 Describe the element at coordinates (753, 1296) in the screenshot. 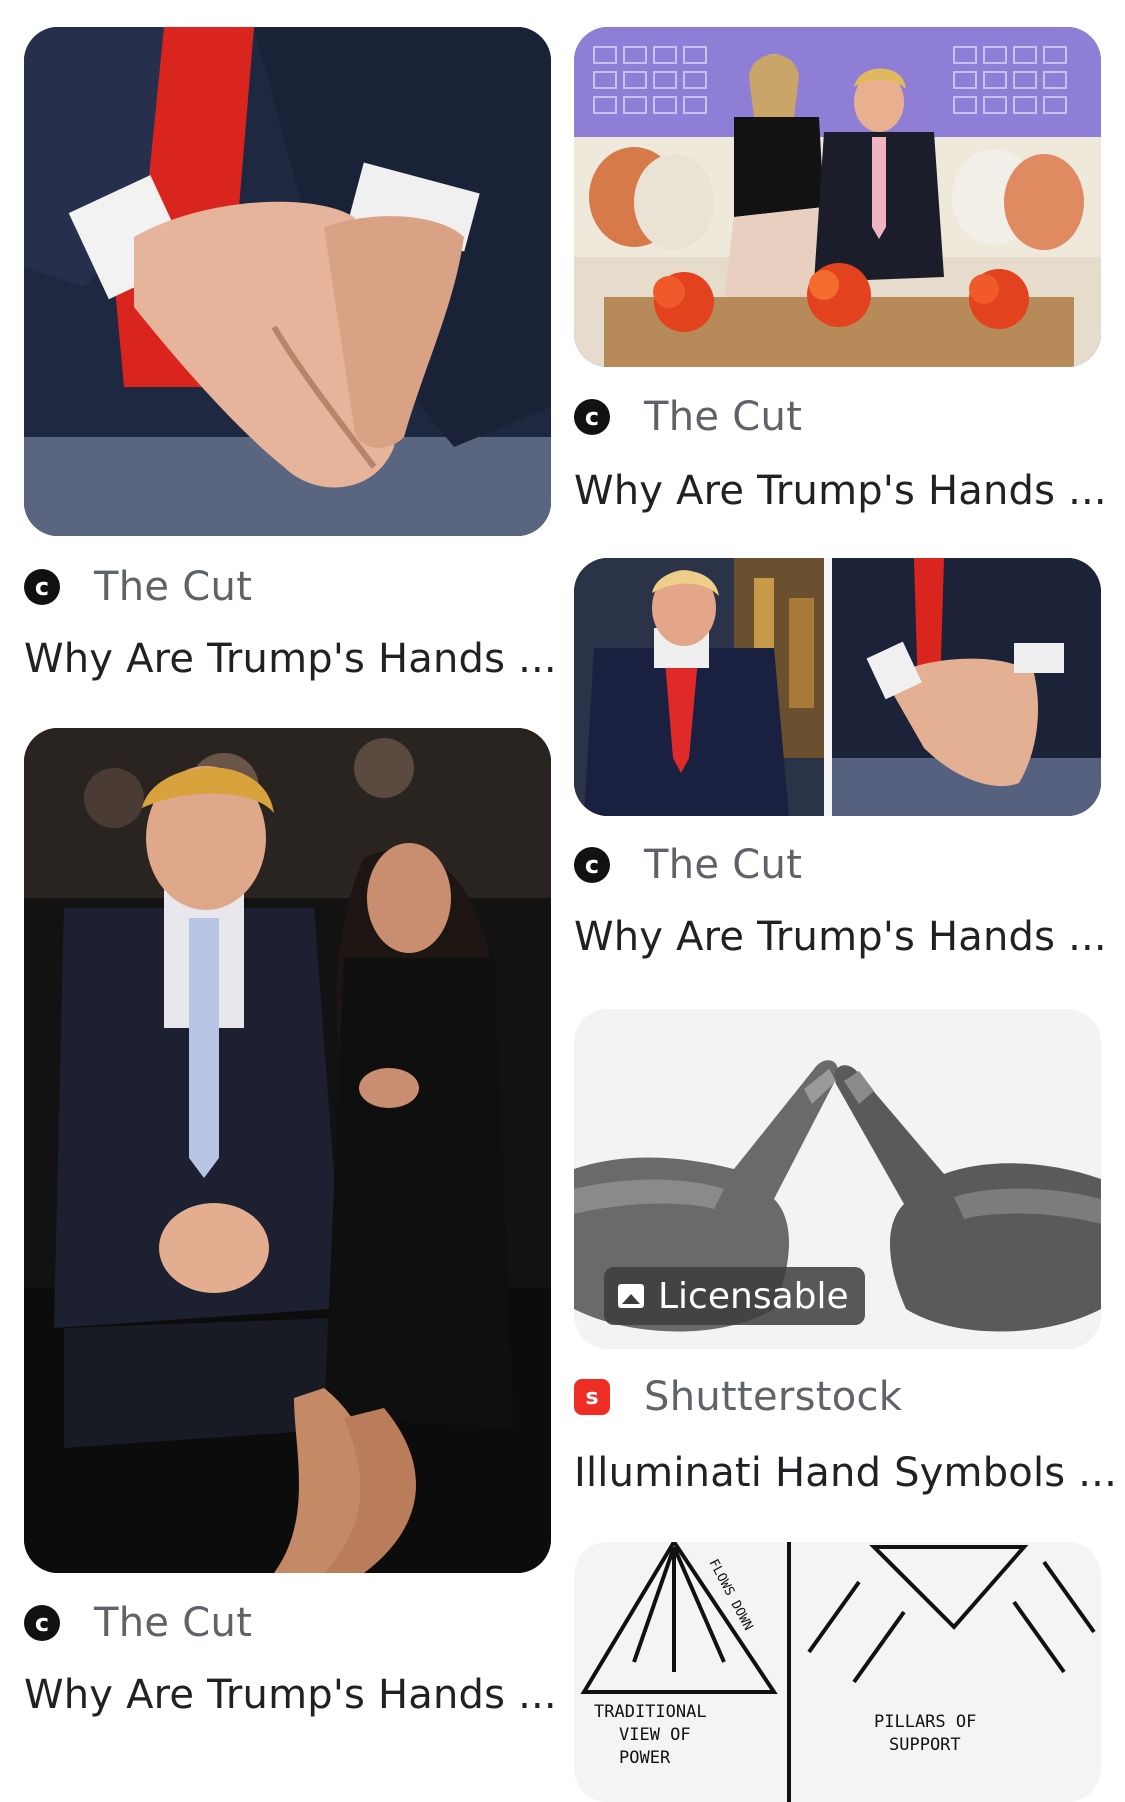

I see `licensable-label: Licensable` at that location.